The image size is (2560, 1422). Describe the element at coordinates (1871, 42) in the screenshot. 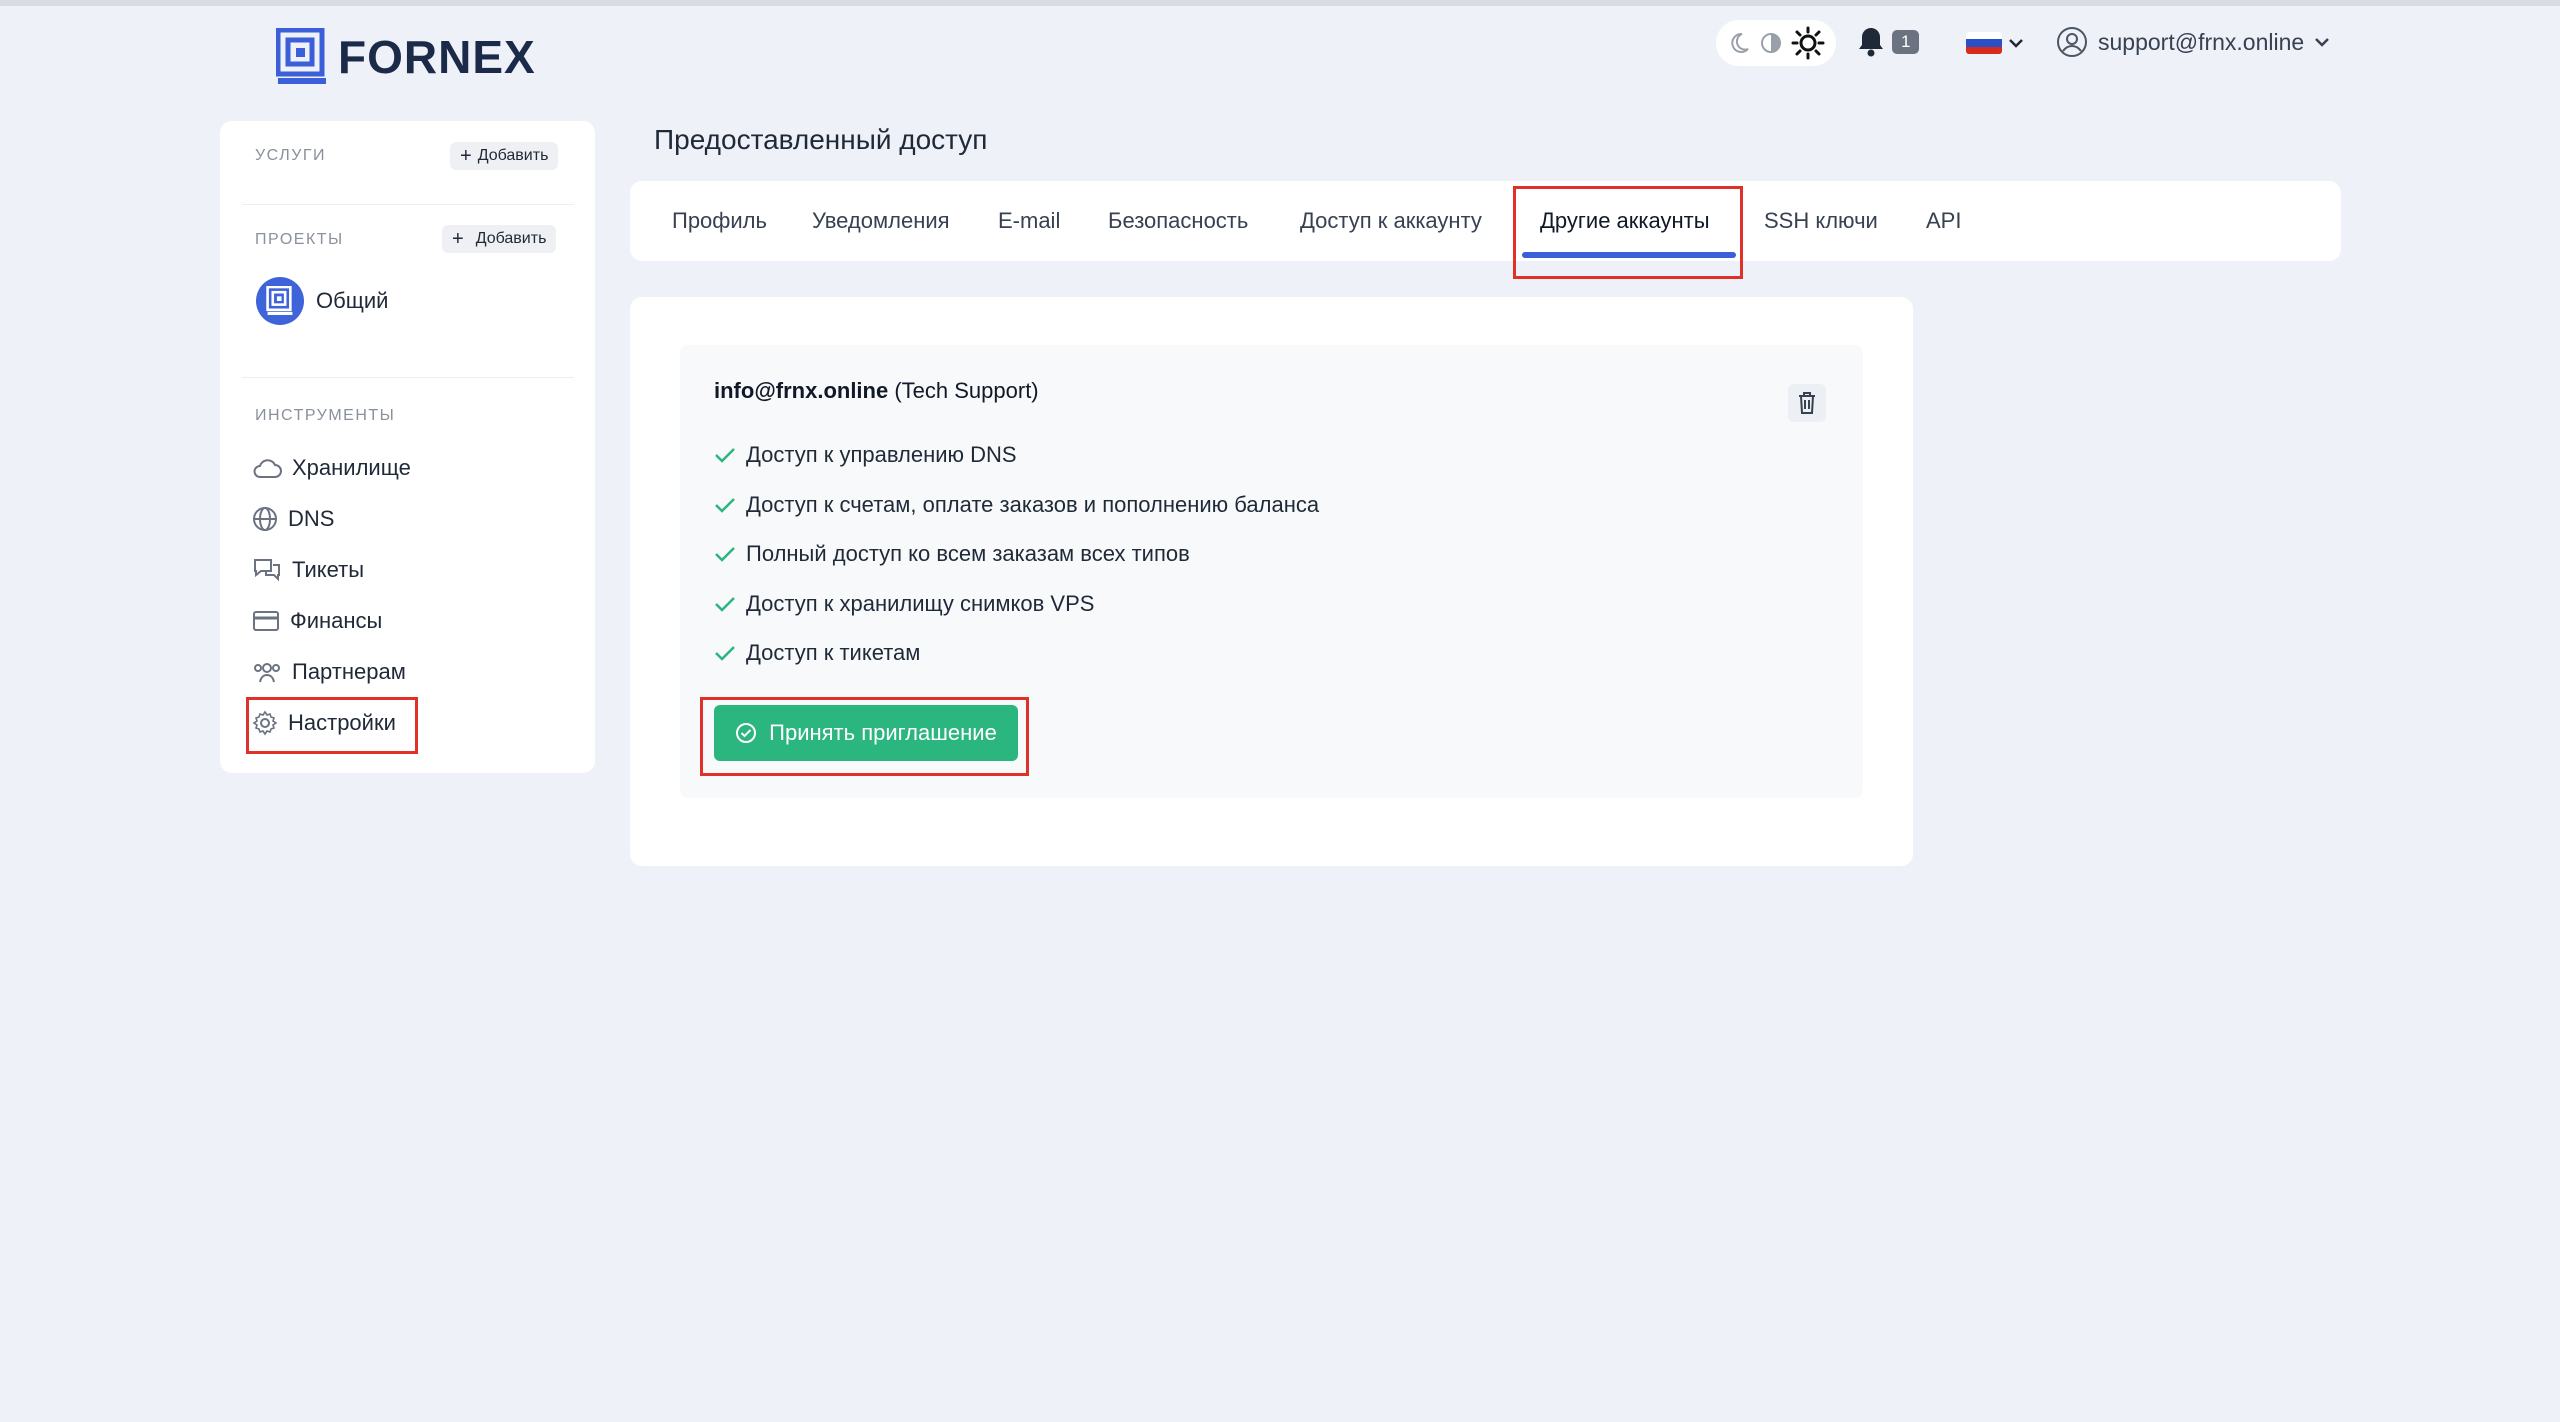

I see `bell-icon` at that location.